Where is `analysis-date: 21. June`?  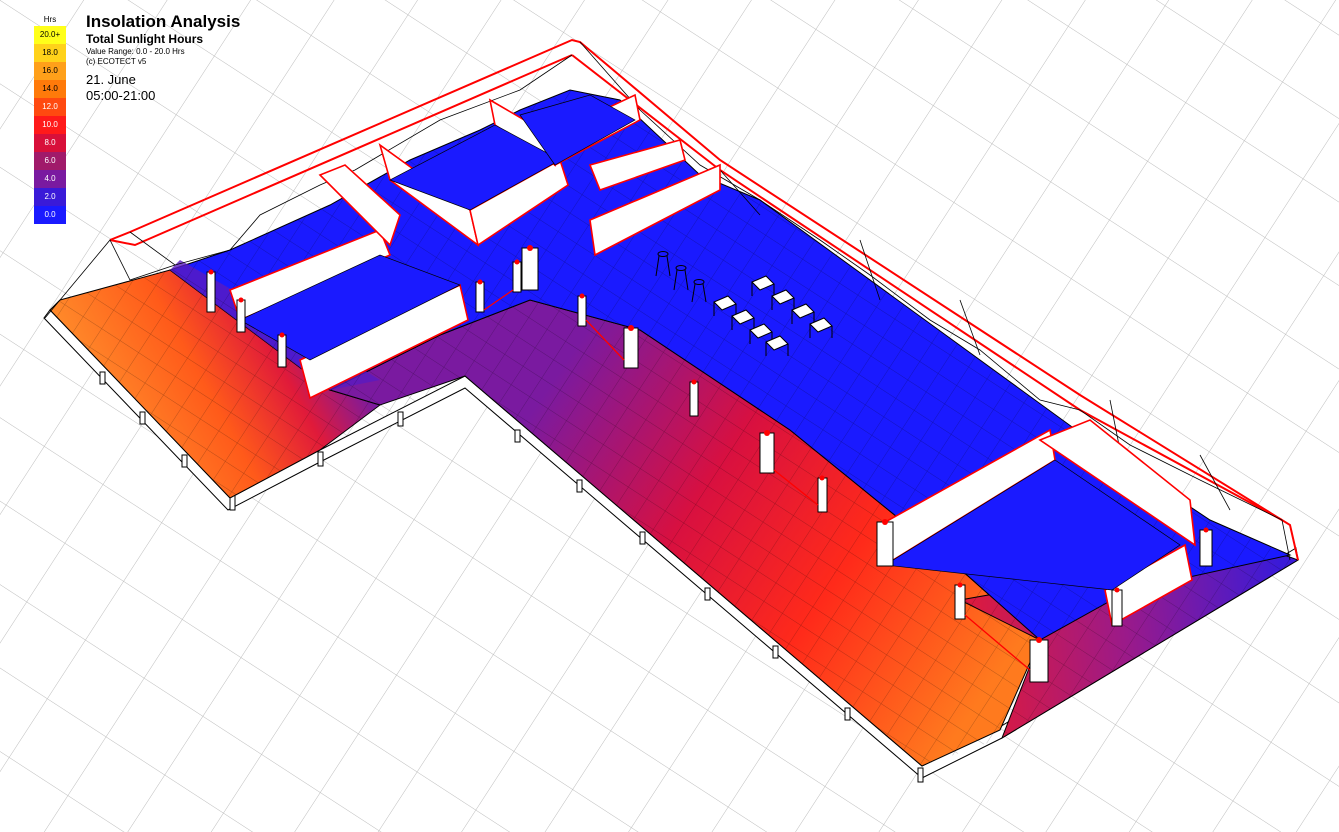
analysis-date: 21. June is located at coordinates (111, 79).